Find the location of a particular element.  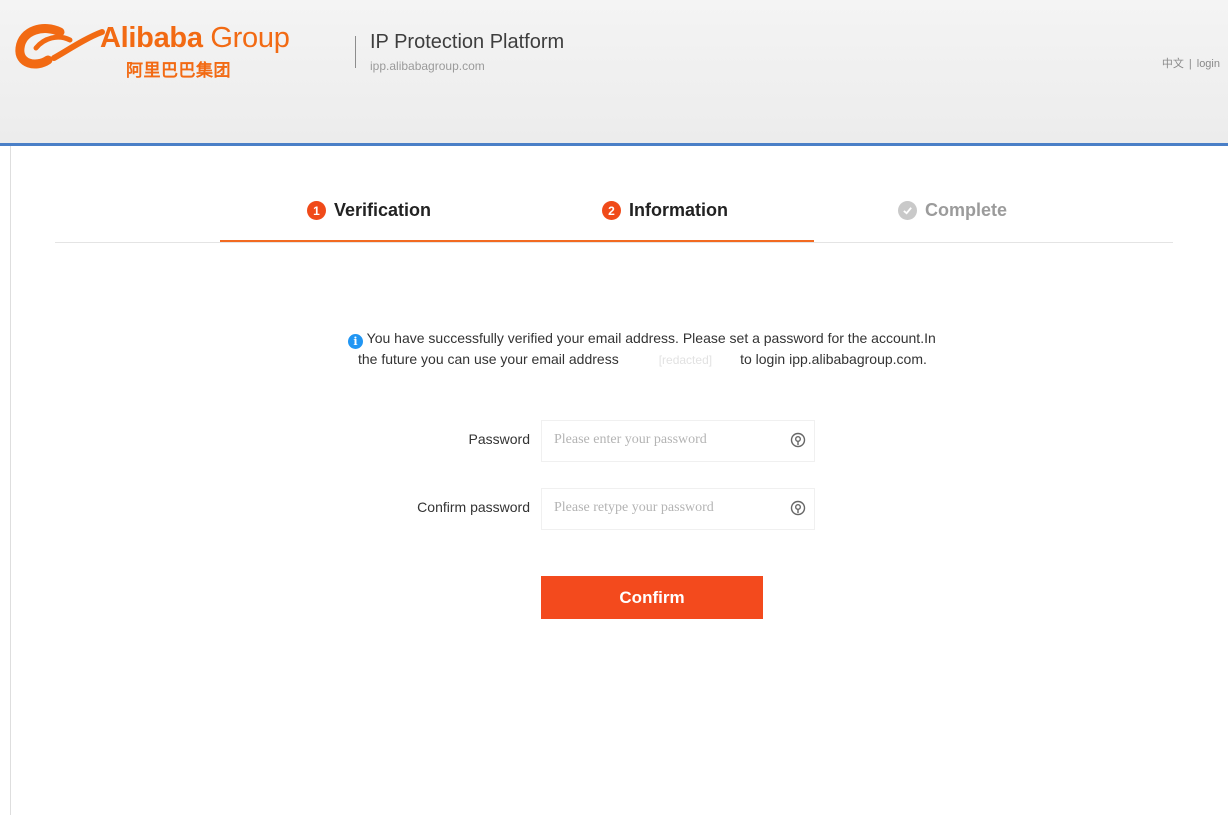

progress-steps: 1 Verification 2 Information Complete is located at coordinates (614, 216).